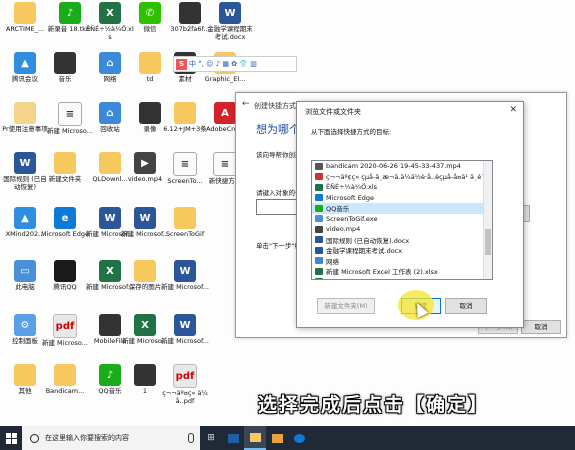 The image size is (575, 450). Describe the element at coordinates (64, 234) in the screenshot. I see `desktop-icon-label: Microsoft Edge` at that location.